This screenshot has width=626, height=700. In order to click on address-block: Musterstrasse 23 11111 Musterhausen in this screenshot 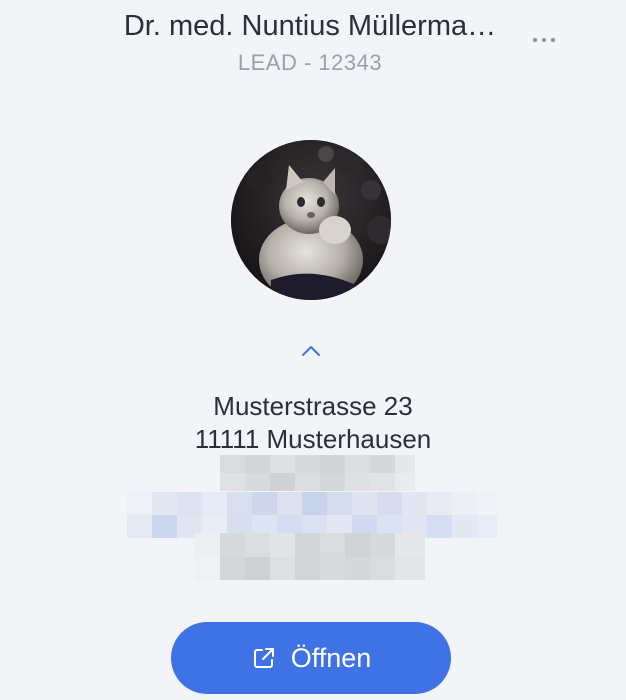, I will do `click(313, 423)`.